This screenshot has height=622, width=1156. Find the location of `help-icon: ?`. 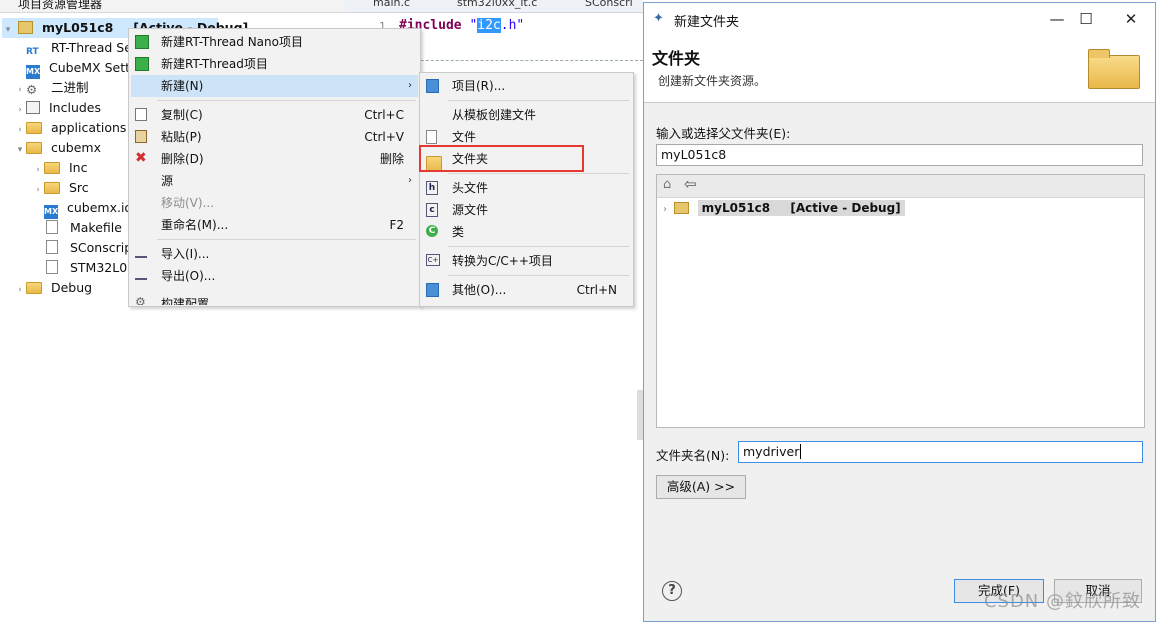

help-icon: ? is located at coordinates (672, 591).